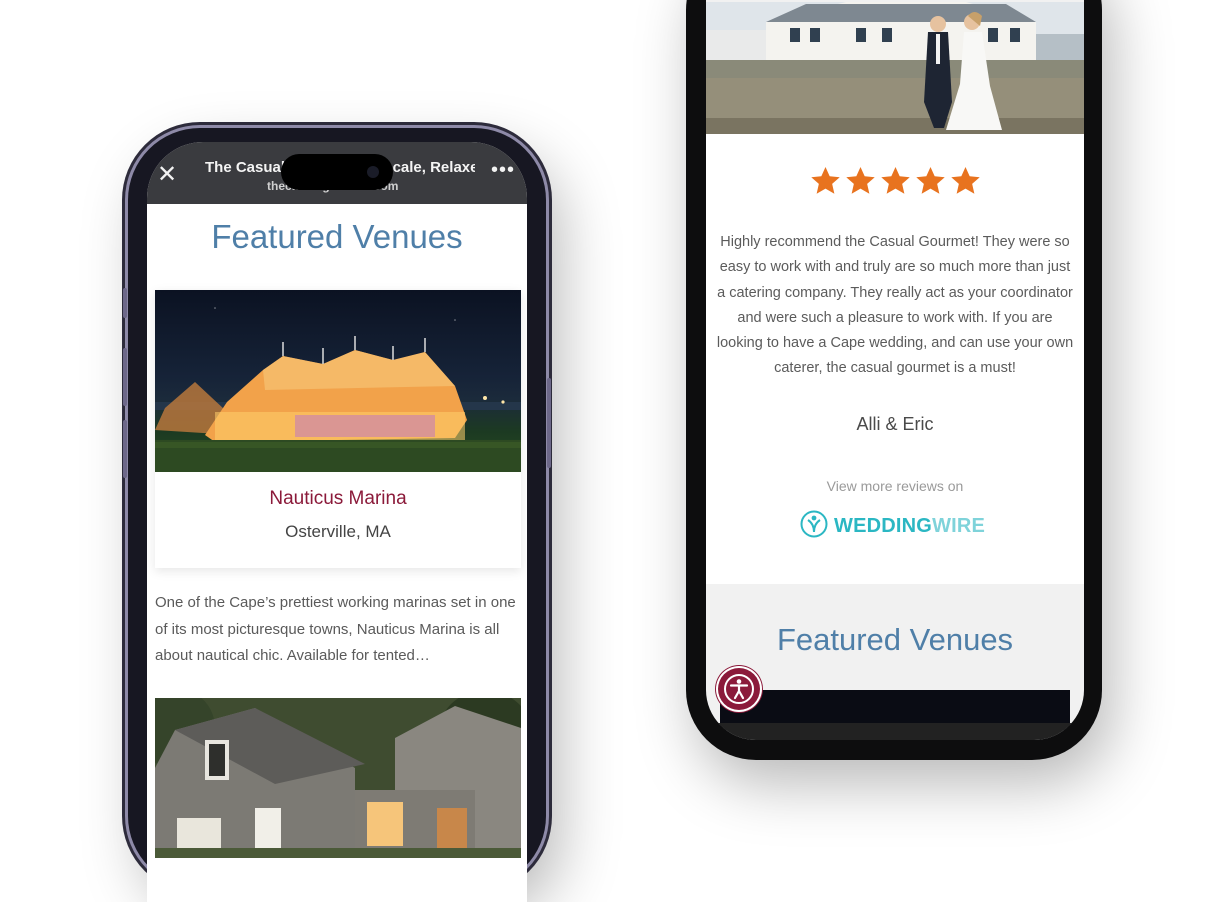  I want to click on wedding-photo, so click(895, 68).